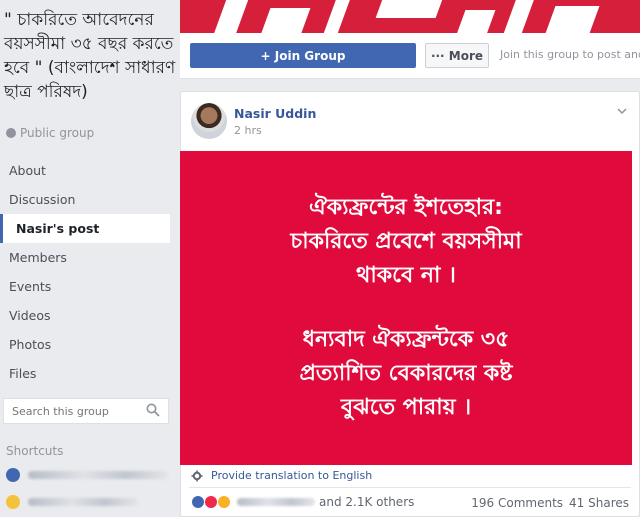  What do you see at coordinates (622, 111) in the screenshot?
I see `chevron-down-icon` at bounding box center [622, 111].